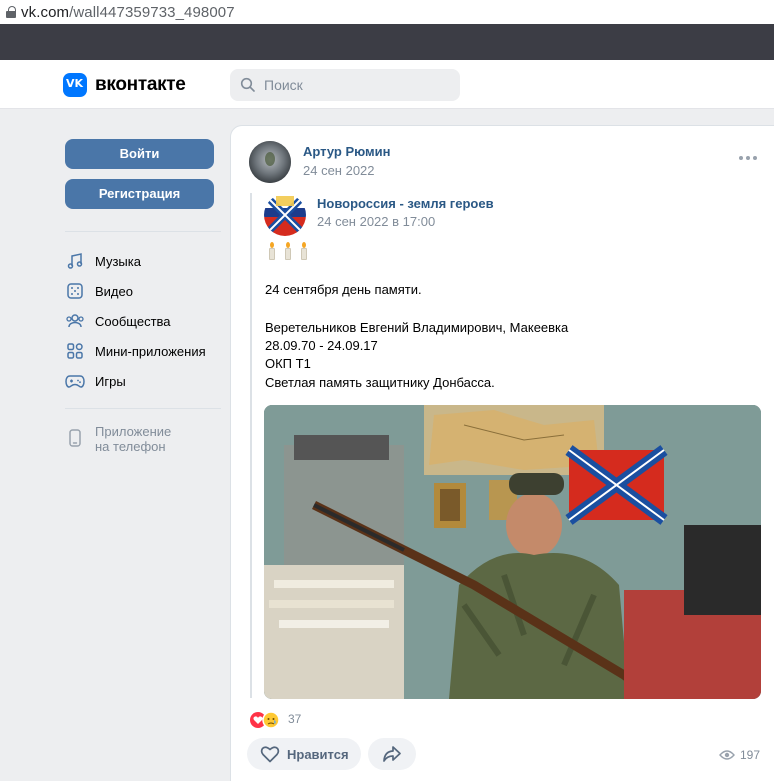  What do you see at coordinates (359, 85) in the screenshot?
I see `search-input` at bounding box center [359, 85].